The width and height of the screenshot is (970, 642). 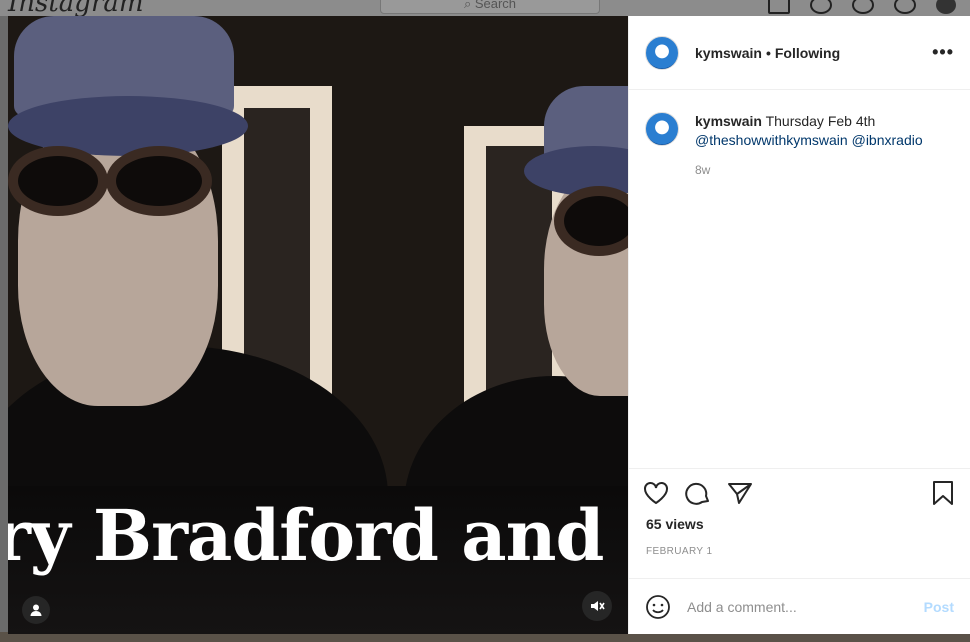 I want to click on profile-avatar, so click(x=946, y=7).